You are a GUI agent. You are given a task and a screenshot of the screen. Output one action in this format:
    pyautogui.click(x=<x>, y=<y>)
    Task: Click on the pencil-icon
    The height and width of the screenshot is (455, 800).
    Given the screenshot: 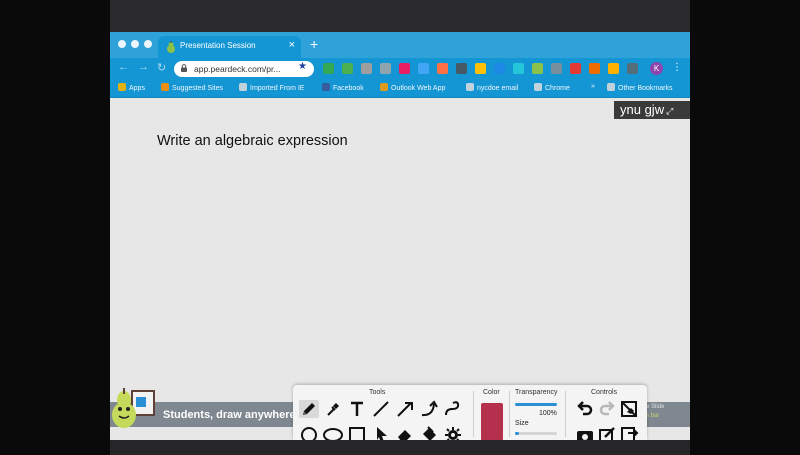 What is the action you would take?
    pyautogui.click(x=309, y=409)
    